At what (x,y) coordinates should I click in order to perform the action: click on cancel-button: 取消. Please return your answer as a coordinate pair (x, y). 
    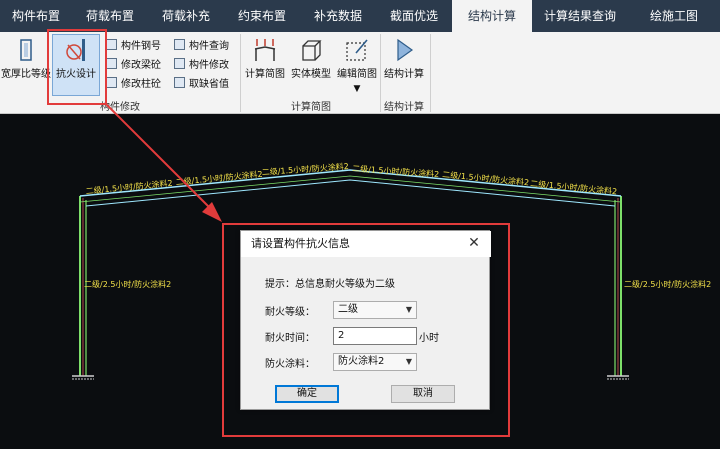
    Looking at the image, I should click on (423, 394).